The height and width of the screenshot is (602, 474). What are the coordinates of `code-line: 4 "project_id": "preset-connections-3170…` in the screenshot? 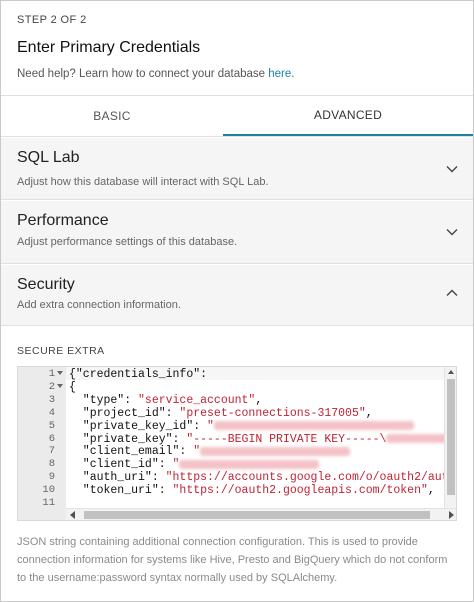 It's located at (237, 413).